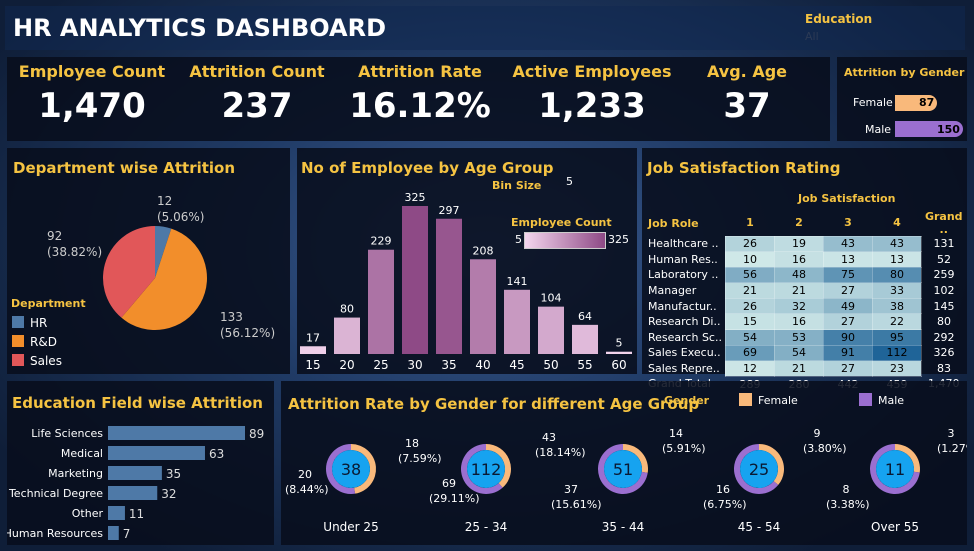  Describe the element at coordinates (550, 365) in the screenshot. I see `age-tick-label: 50` at that location.